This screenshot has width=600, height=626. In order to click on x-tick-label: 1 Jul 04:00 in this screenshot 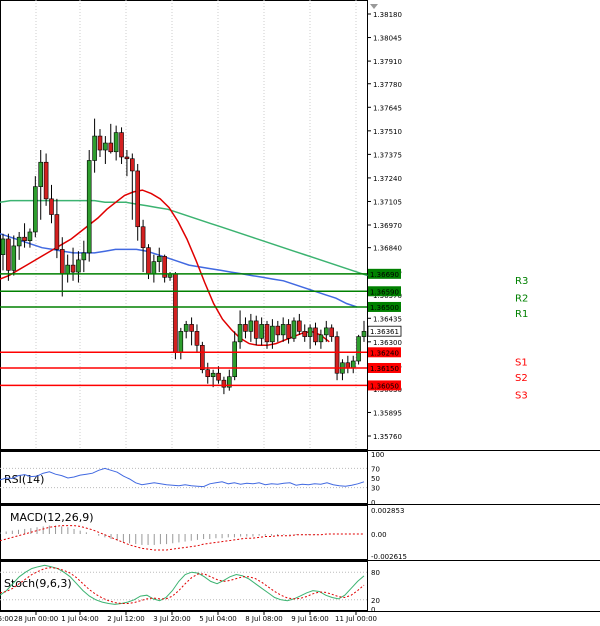, I will do `click(80, 619)`.